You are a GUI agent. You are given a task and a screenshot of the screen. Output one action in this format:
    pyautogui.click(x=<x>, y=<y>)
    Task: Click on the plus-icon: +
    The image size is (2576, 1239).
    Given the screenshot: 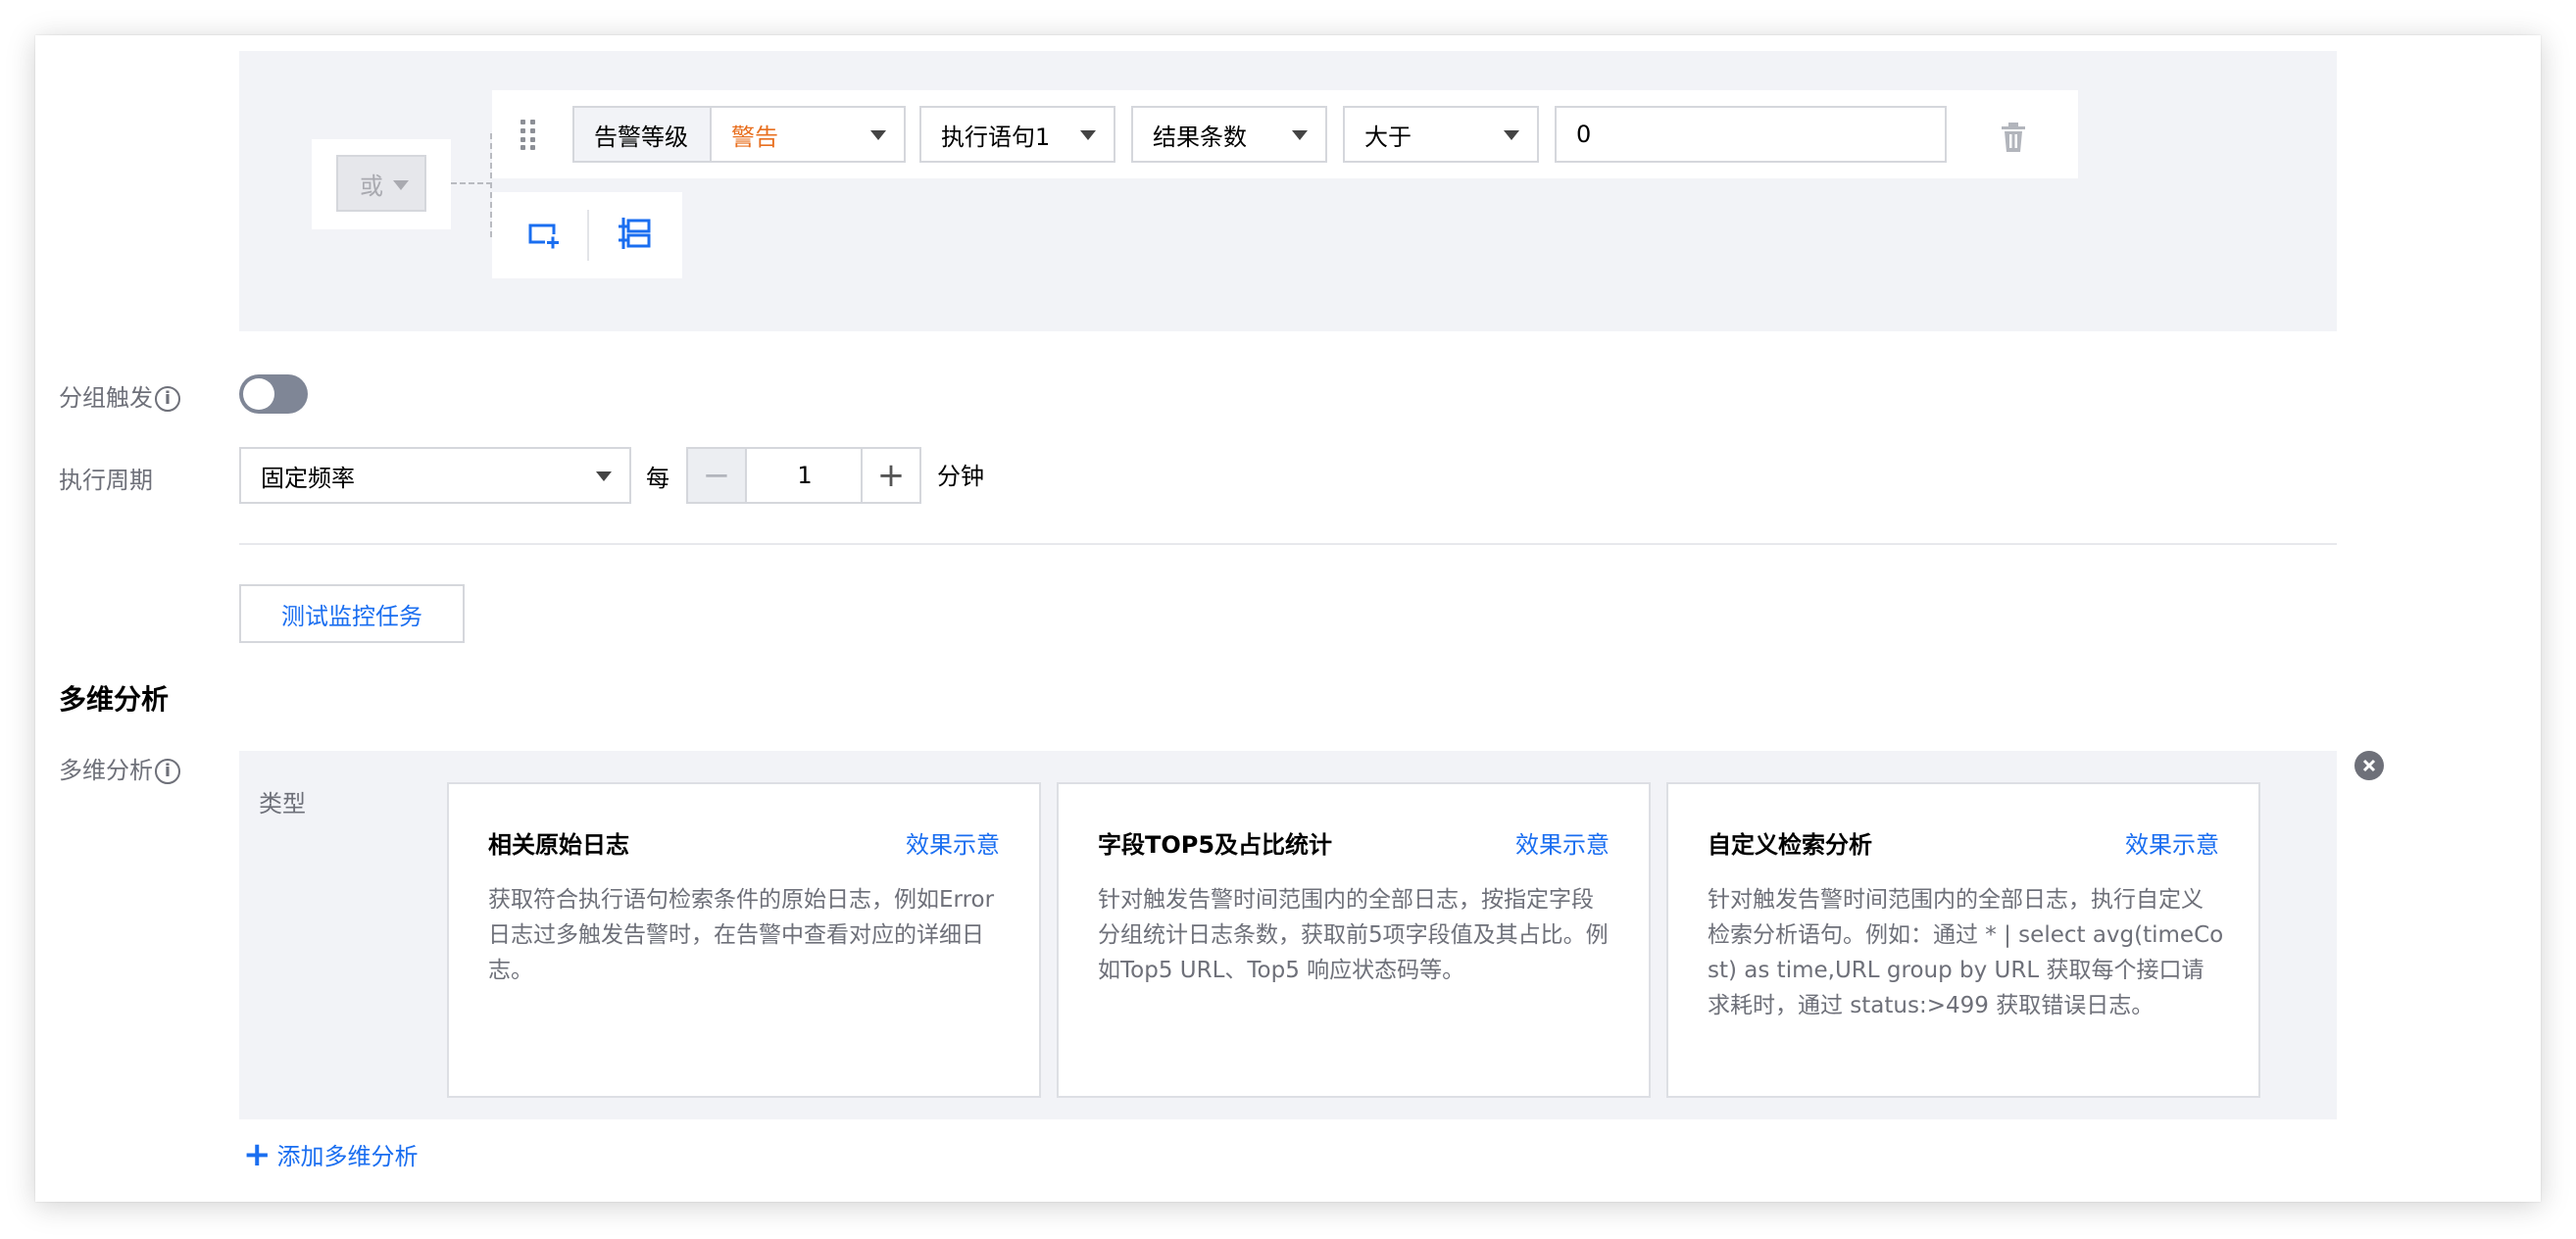 What is the action you would take?
    pyautogui.click(x=257, y=1154)
    